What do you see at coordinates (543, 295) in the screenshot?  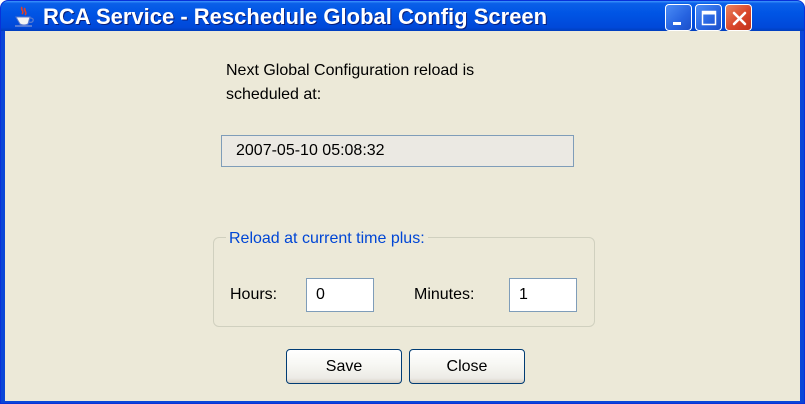 I see `minutes-input` at bounding box center [543, 295].